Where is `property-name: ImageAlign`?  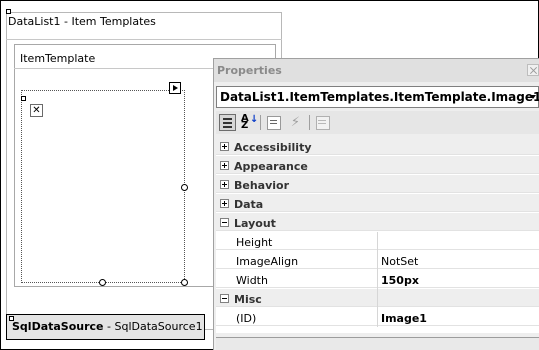 property-name: ImageAlign is located at coordinates (267, 261).